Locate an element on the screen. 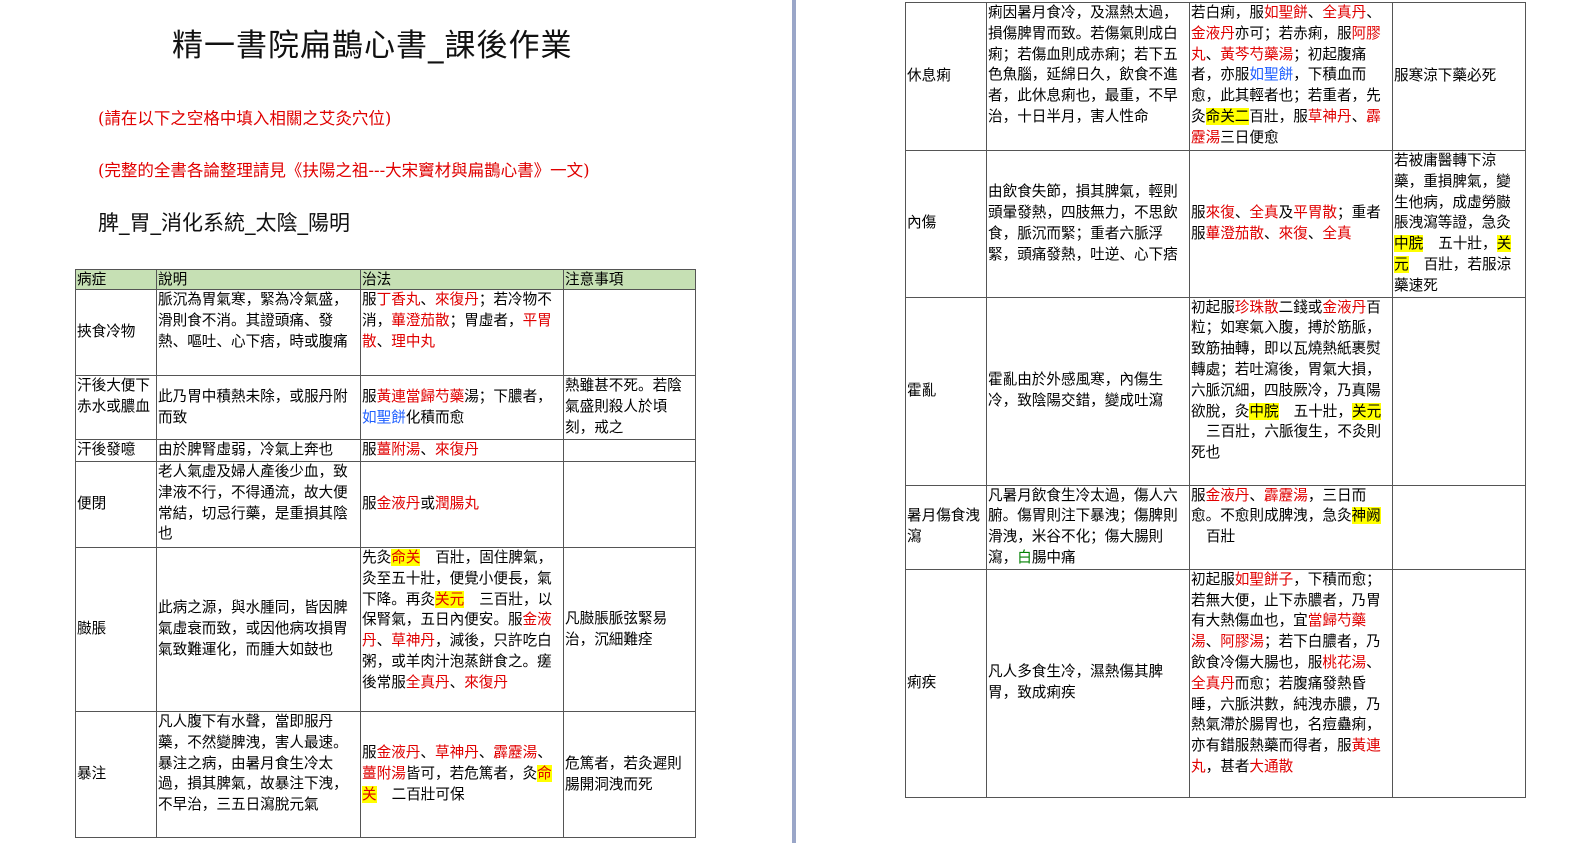  disease-cell: 痢疾 is located at coordinates (946, 683).